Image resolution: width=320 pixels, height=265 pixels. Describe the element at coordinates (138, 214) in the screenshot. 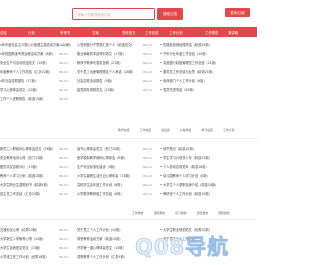

I see `tag-link: 工作报告` at that location.